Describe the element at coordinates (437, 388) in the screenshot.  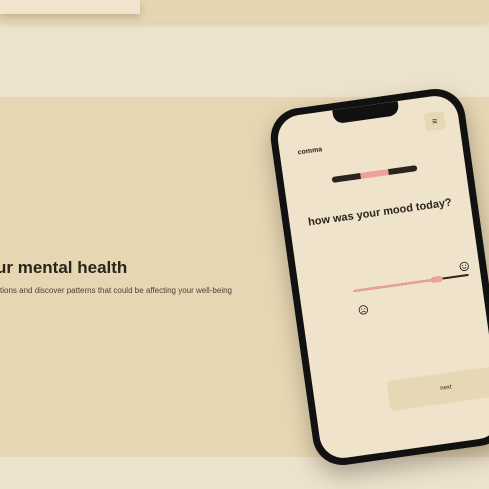
I see `next-button: next` at that location.